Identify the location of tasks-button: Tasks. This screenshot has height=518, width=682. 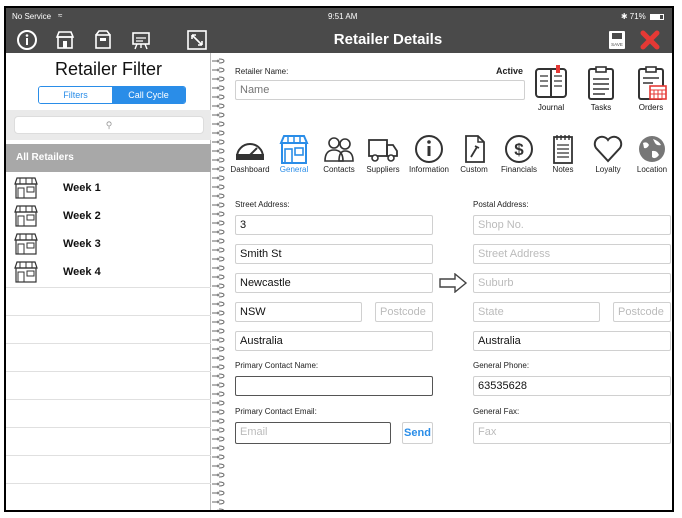
(601, 89).